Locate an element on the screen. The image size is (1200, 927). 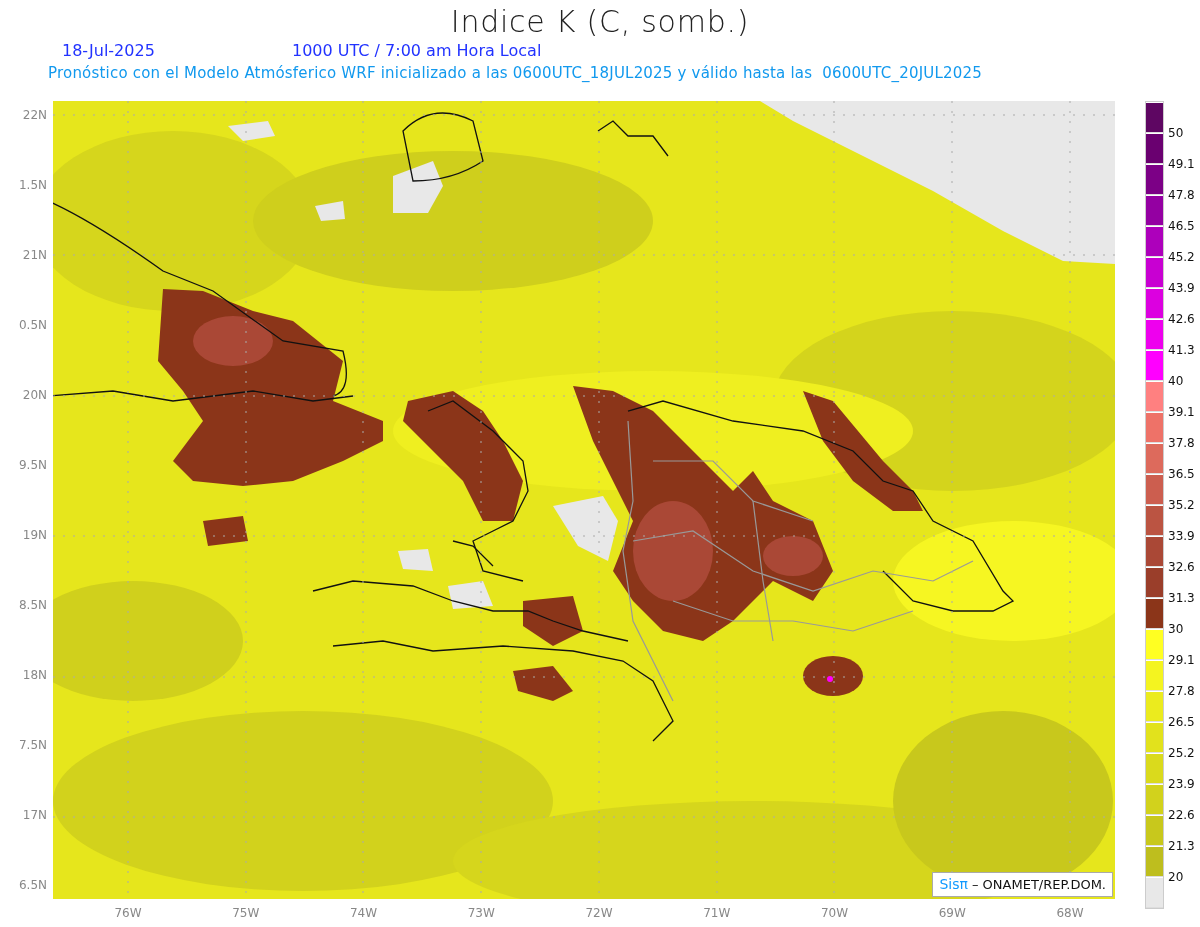
longitude-label: 72W is located at coordinates (599, 913).